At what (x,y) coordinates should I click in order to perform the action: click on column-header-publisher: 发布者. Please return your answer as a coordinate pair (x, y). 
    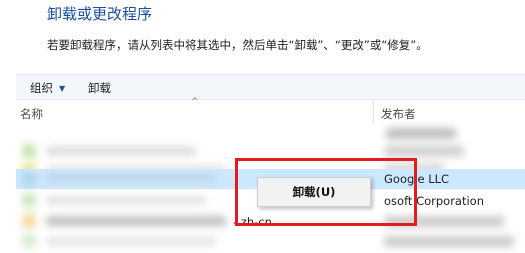
    Looking at the image, I should click on (398, 114).